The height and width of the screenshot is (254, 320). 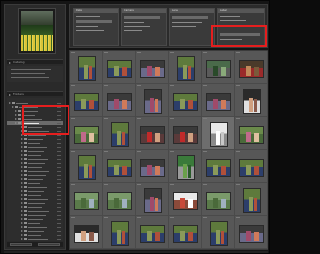 What do you see at coordinates (144, 27) in the screenshot?
I see `filter-column-camera: Camera` at bounding box center [144, 27].